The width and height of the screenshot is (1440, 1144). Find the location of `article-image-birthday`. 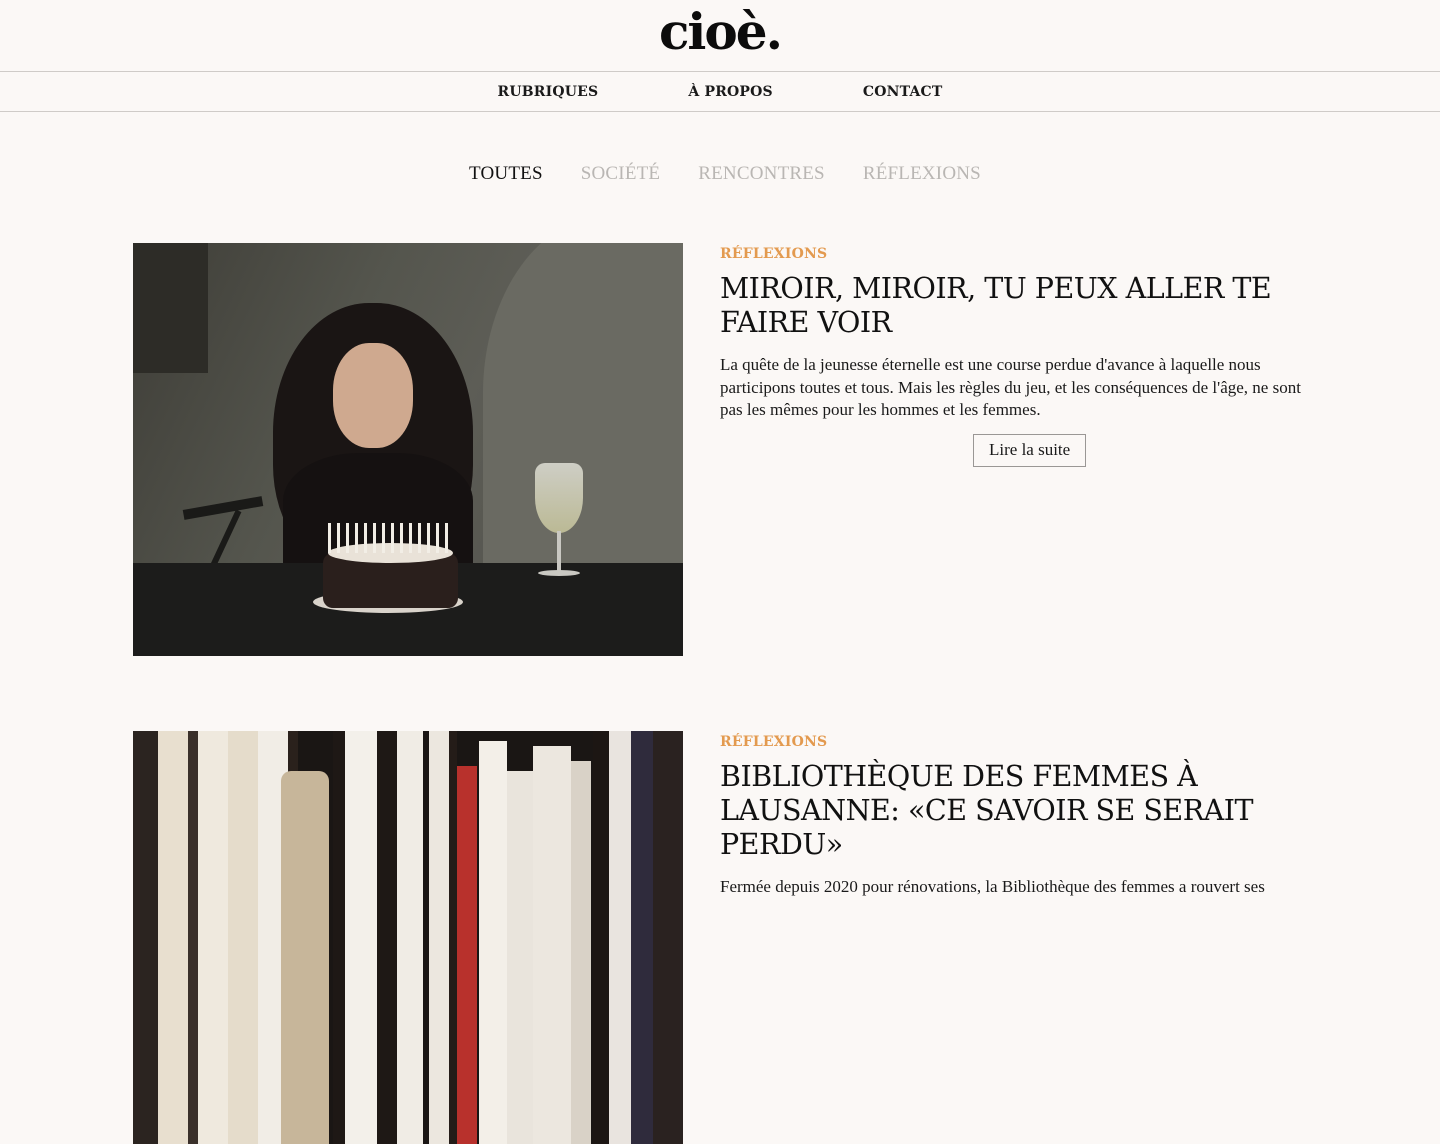

article-image-birthday is located at coordinates (408, 449).